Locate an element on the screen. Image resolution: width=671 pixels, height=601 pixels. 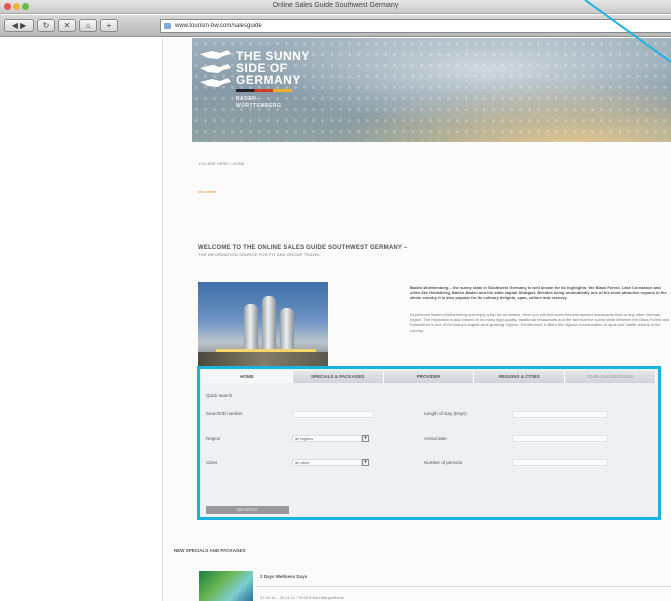
search-id-field is located at coordinates (333, 414).